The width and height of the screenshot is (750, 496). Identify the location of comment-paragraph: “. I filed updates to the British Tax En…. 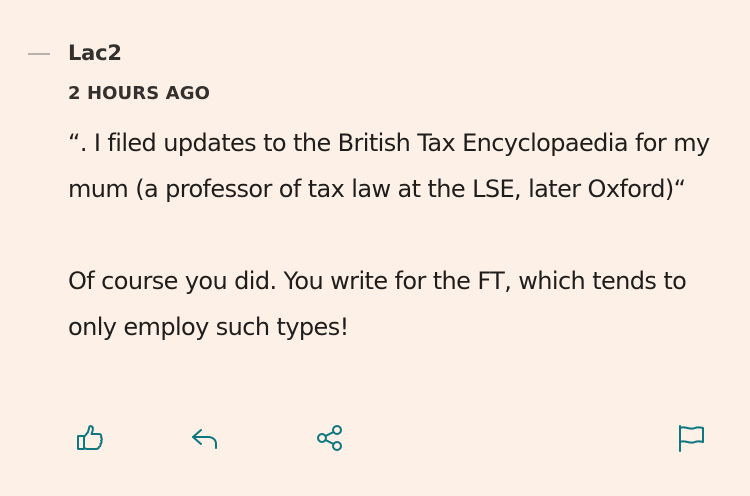
(389, 166).